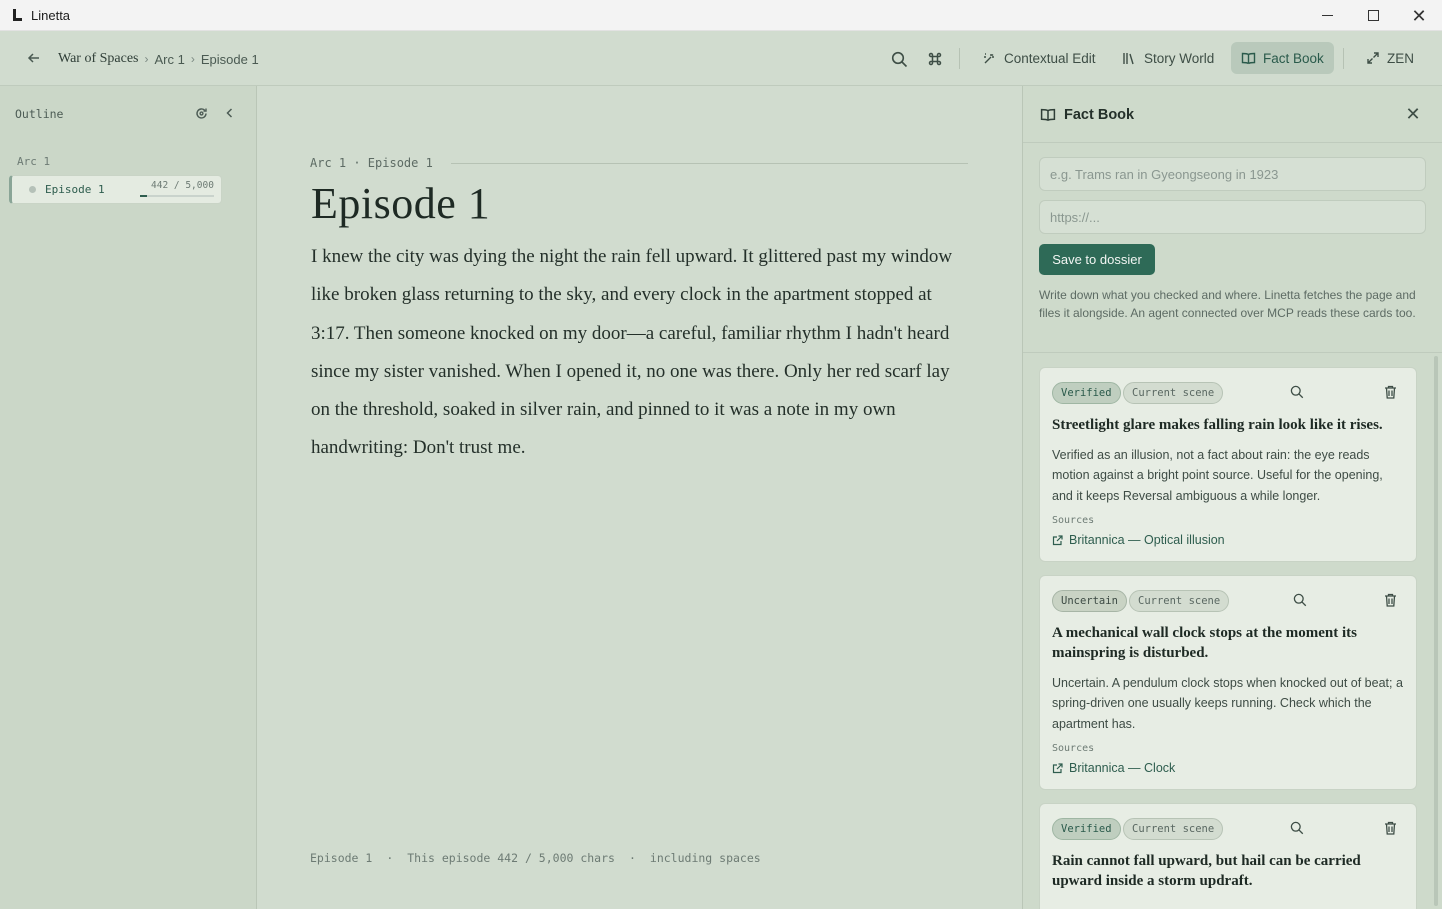  Describe the element at coordinates (230, 59) in the screenshot. I see `breadcrumb-episode: Episode 1` at that location.